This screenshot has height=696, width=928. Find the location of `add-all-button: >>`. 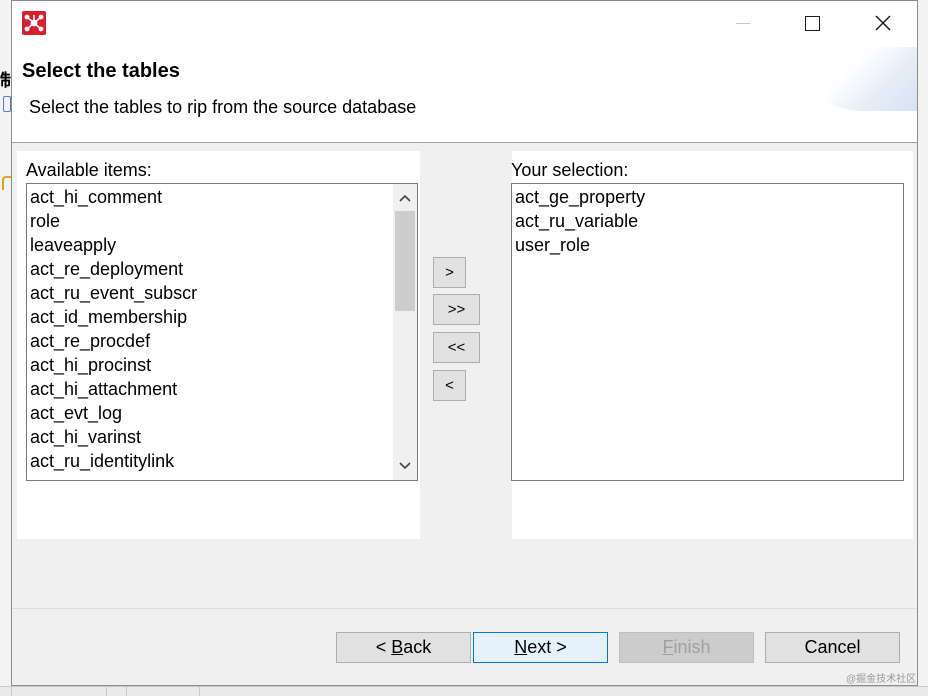

add-all-button: >> is located at coordinates (456, 309).